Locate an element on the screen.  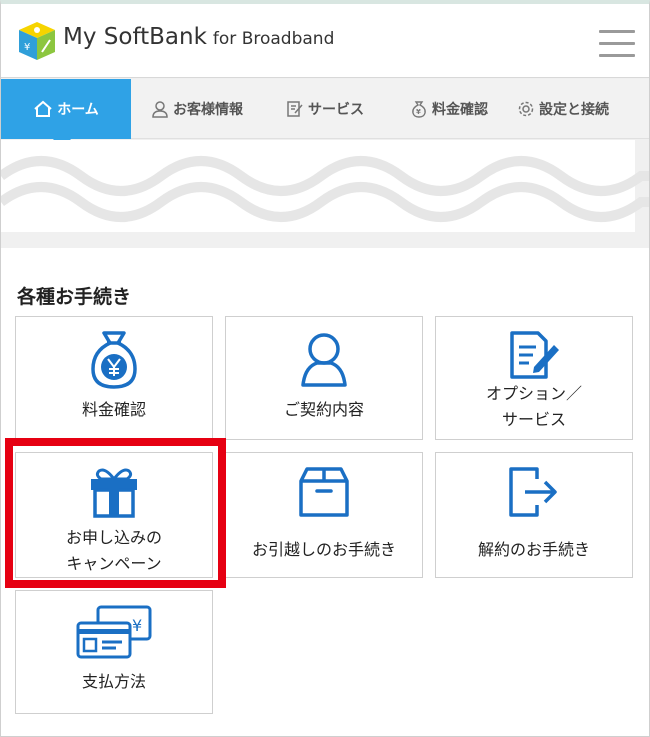
home-icon is located at coordinates (43, 108).